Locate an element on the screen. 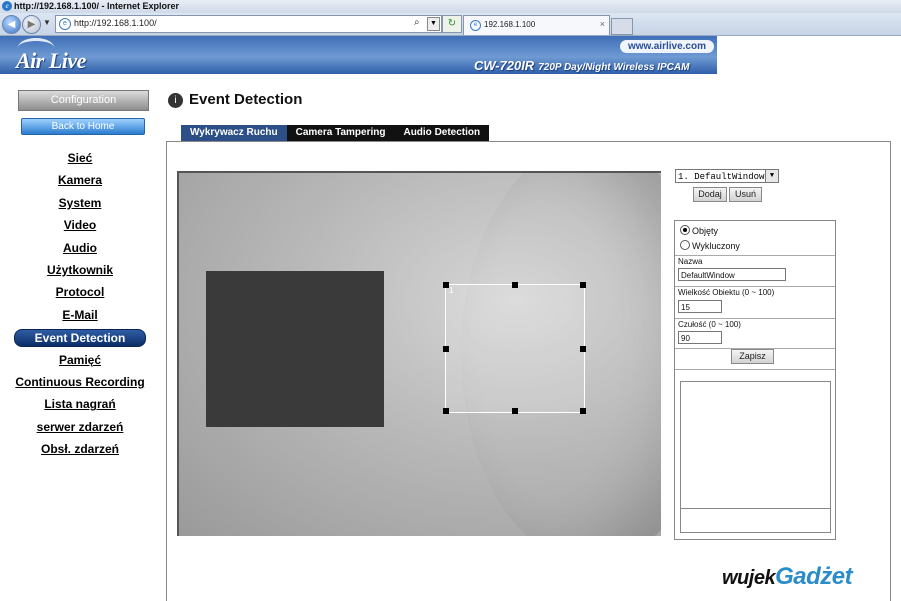  detection-window-select: 1. DefaultWindow ▼ is located at coordinates (727, 176).